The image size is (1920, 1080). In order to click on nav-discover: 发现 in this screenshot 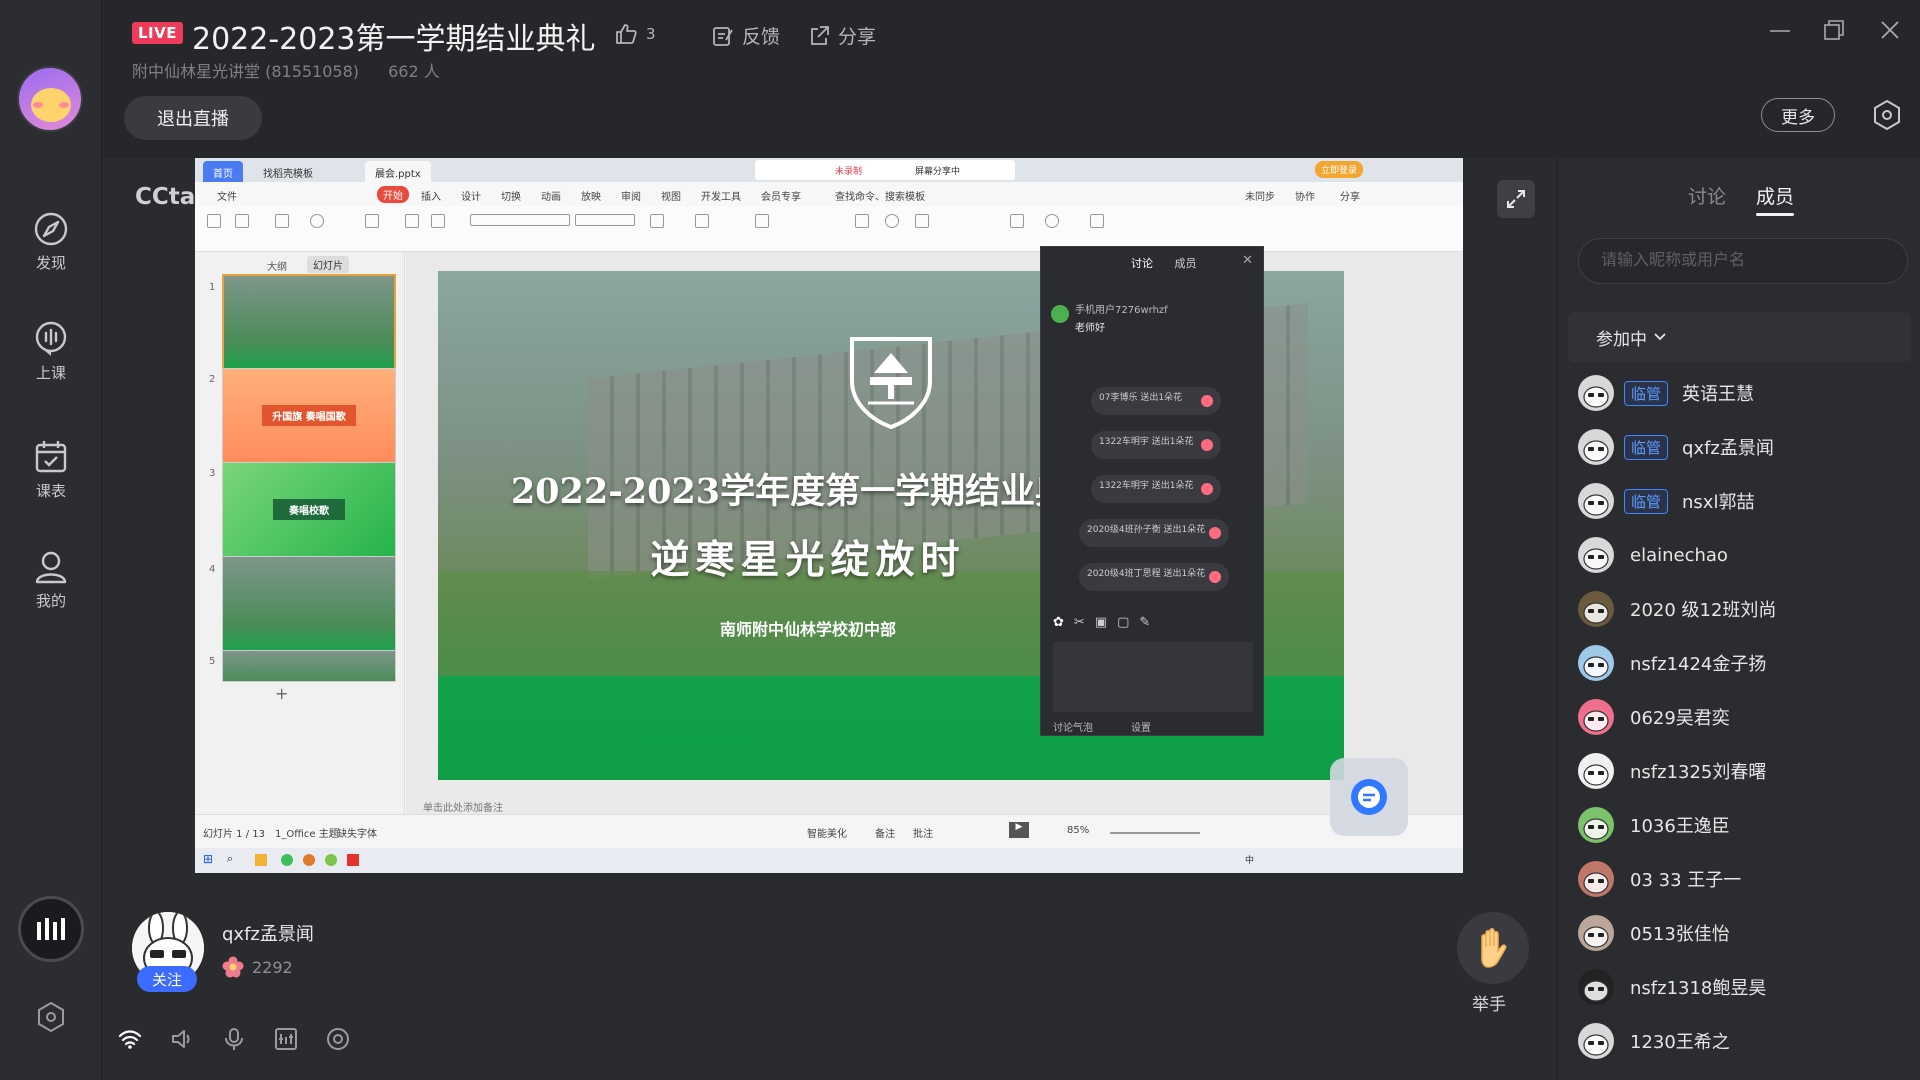, I will do `click(51, 241)`.